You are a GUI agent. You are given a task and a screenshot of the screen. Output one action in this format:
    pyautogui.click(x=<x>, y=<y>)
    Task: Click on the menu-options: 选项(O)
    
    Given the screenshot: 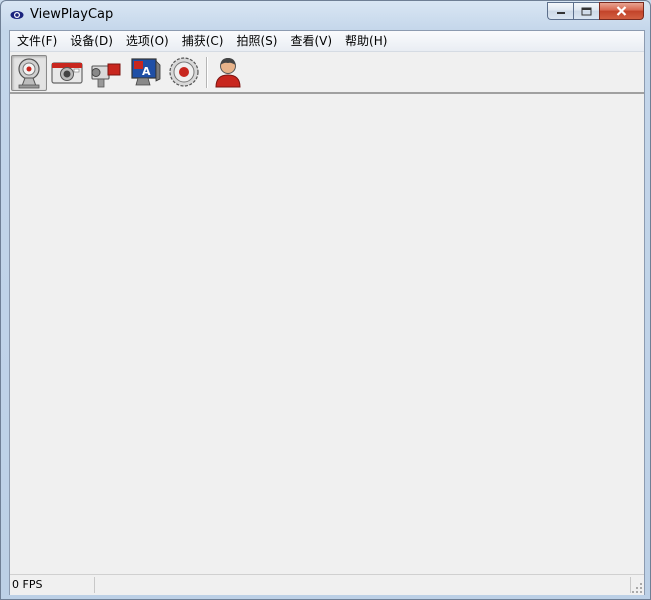 What is the action you would take?
    pyautogui.click(x=147, y=41)
    